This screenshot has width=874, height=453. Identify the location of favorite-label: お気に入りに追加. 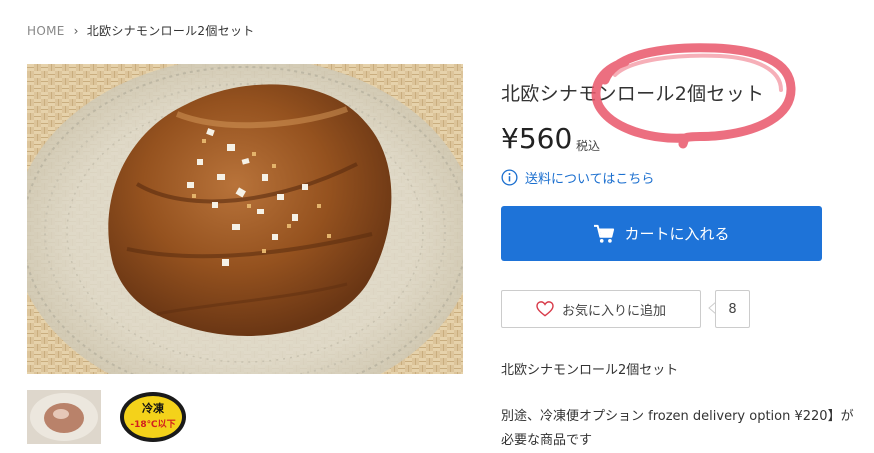
(613, 311).